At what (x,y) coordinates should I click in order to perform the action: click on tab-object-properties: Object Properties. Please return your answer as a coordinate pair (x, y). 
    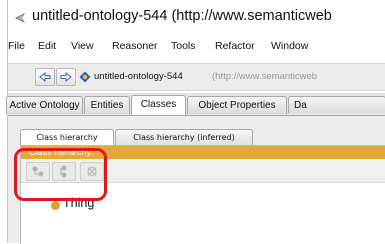
    Looking at the image, I should click on (237, 105).